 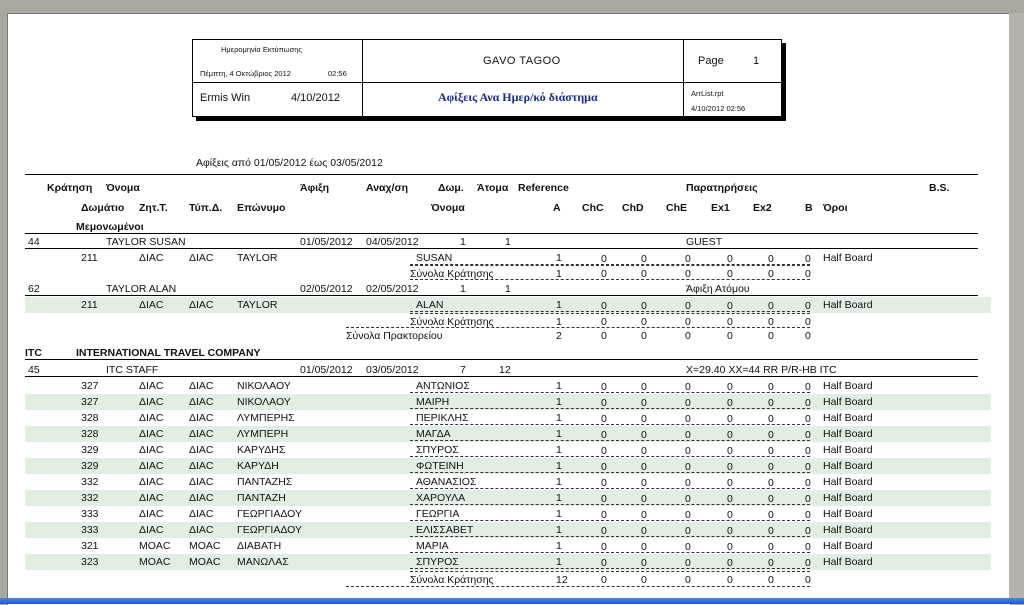 I want to click on guest-first-name: ΦΩΤΕΙΝΗ, so click(x=440, y=466).